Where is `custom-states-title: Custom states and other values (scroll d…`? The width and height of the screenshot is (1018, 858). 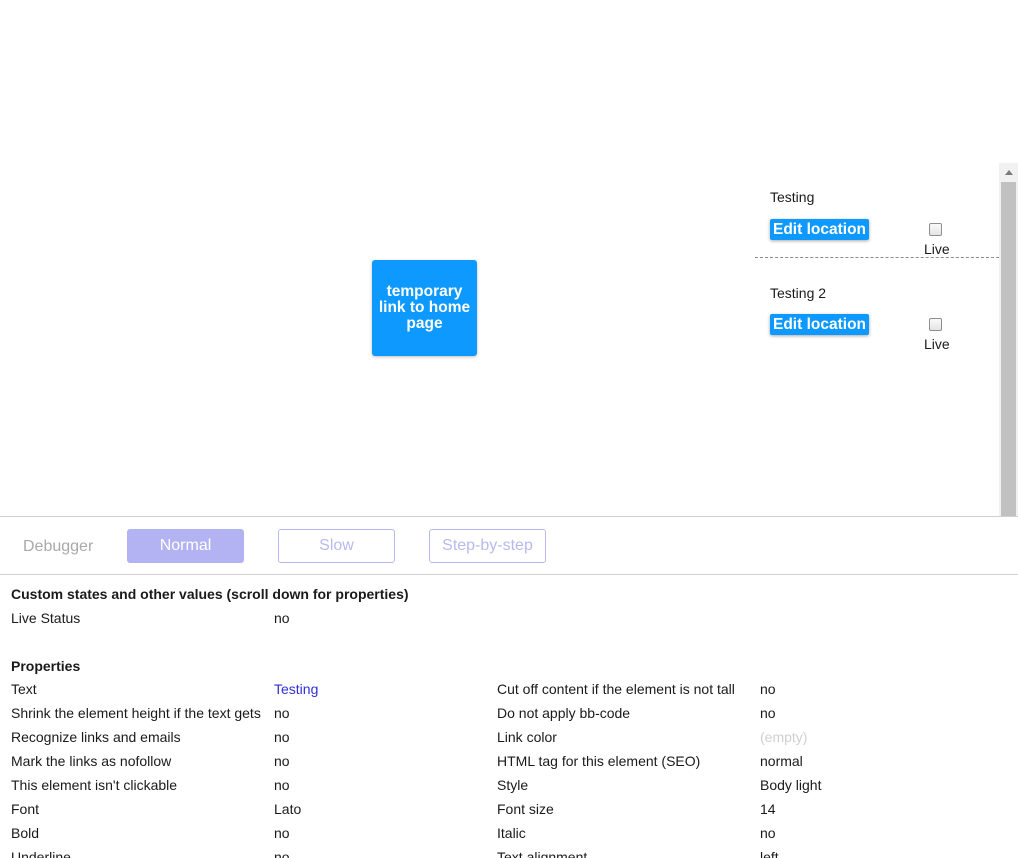
custom-states-title: Custom states and other values (scroll d… is located at coordinates (210, 594).